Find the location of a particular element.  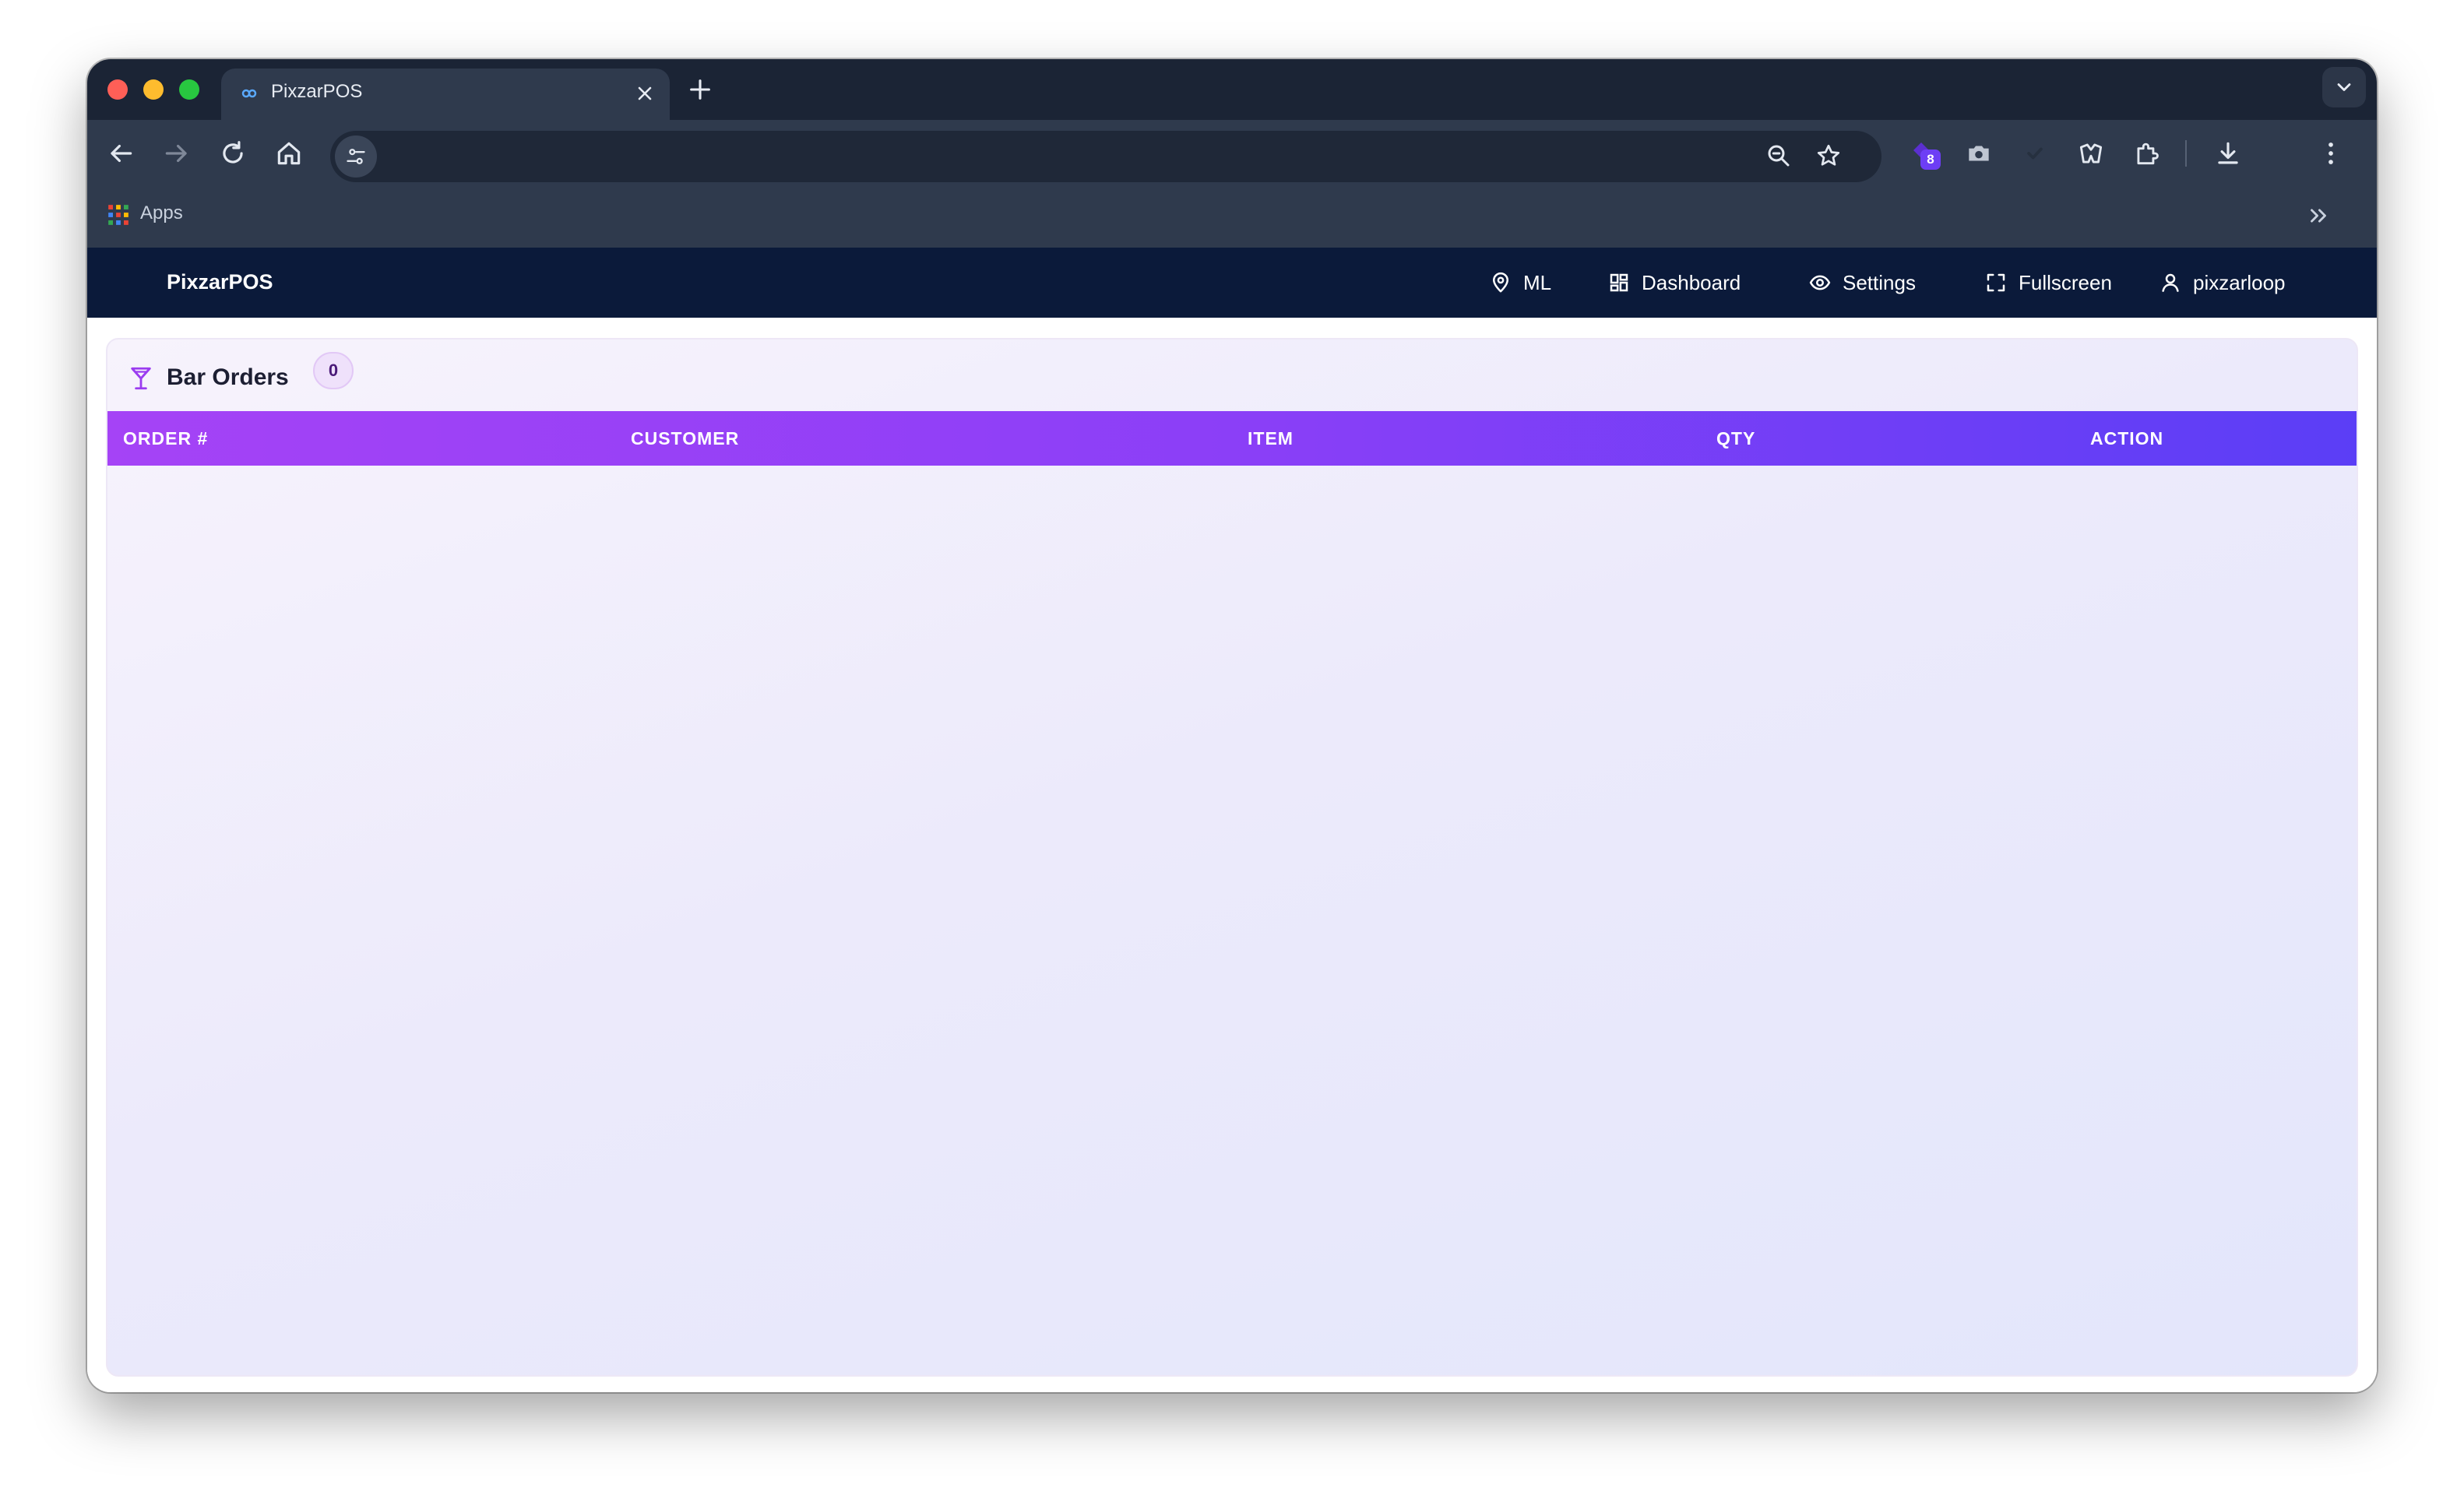

eye-icon is located at coordinates (1820, 282).